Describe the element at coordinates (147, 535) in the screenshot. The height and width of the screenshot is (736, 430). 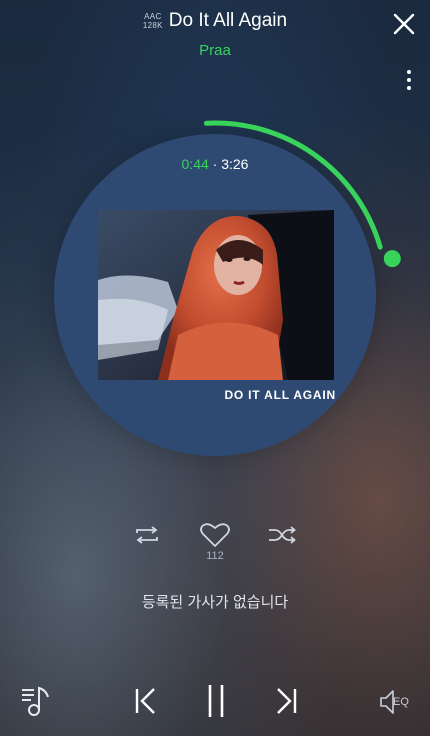
I see `repeat-icon` at that location.